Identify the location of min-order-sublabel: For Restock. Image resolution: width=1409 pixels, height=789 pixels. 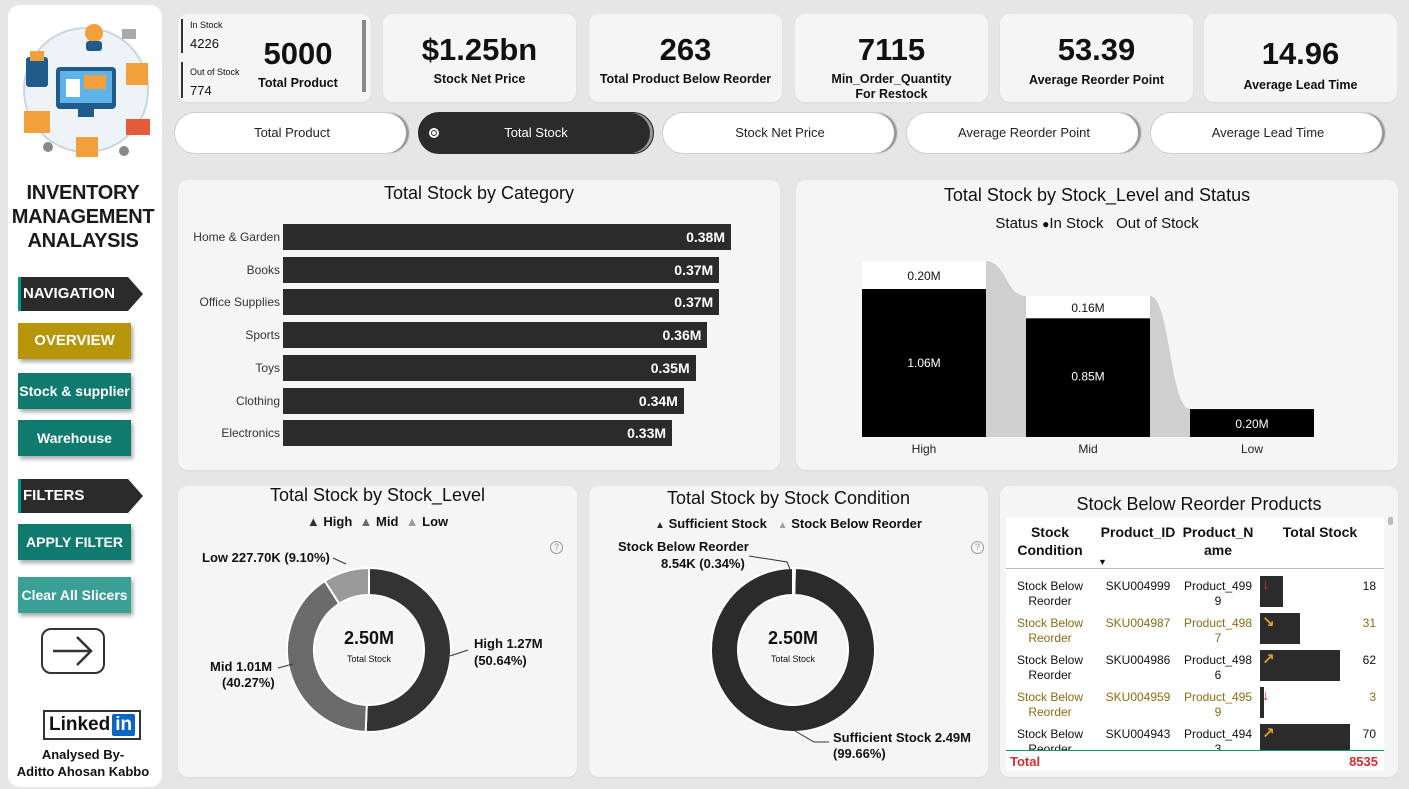
(891, 94).